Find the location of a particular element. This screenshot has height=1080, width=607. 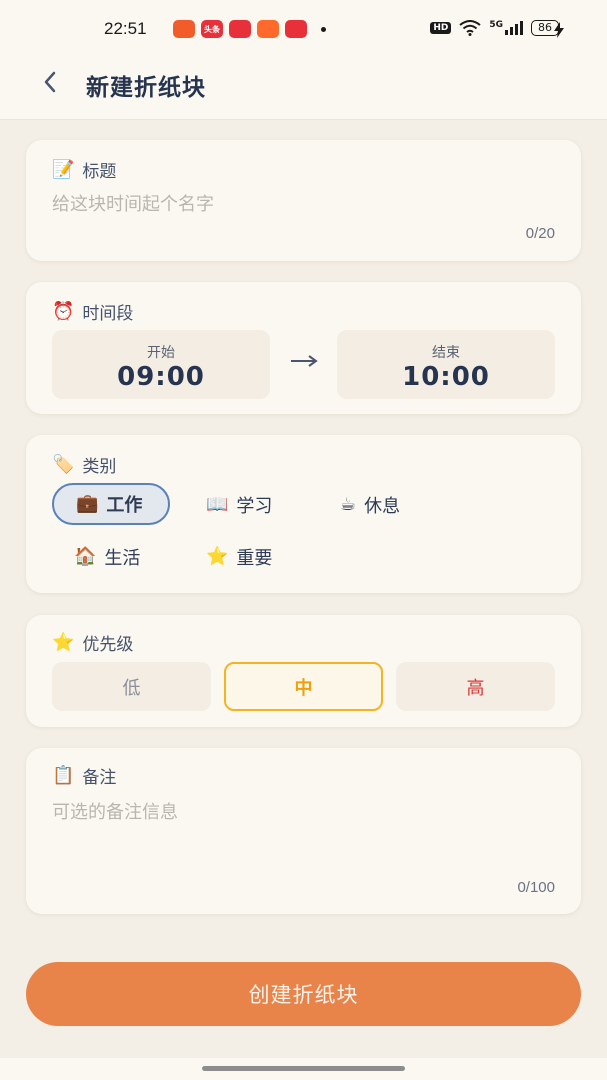

title-label-row: 📝 标题 is located at coordinates (84, 169).